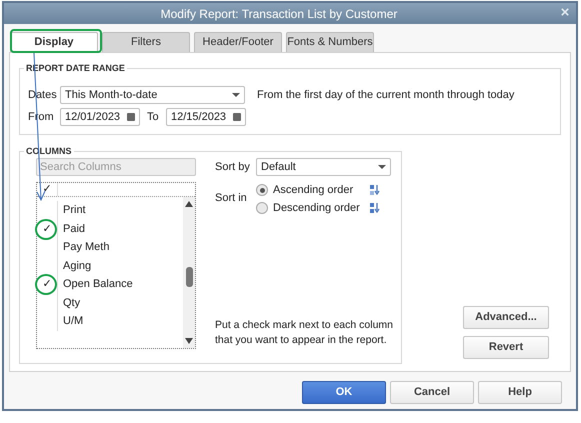  I want to click on list-item: Open Balance, so click(95, 284).